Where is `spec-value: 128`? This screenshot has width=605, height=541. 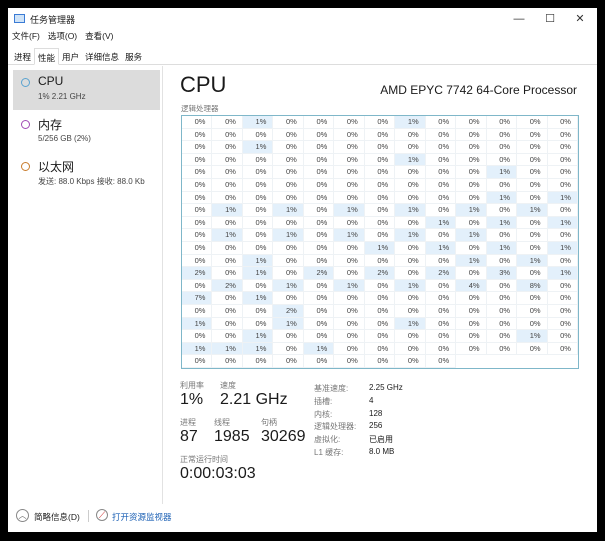
spec-value: 128 is located at coordinates (376, 413).